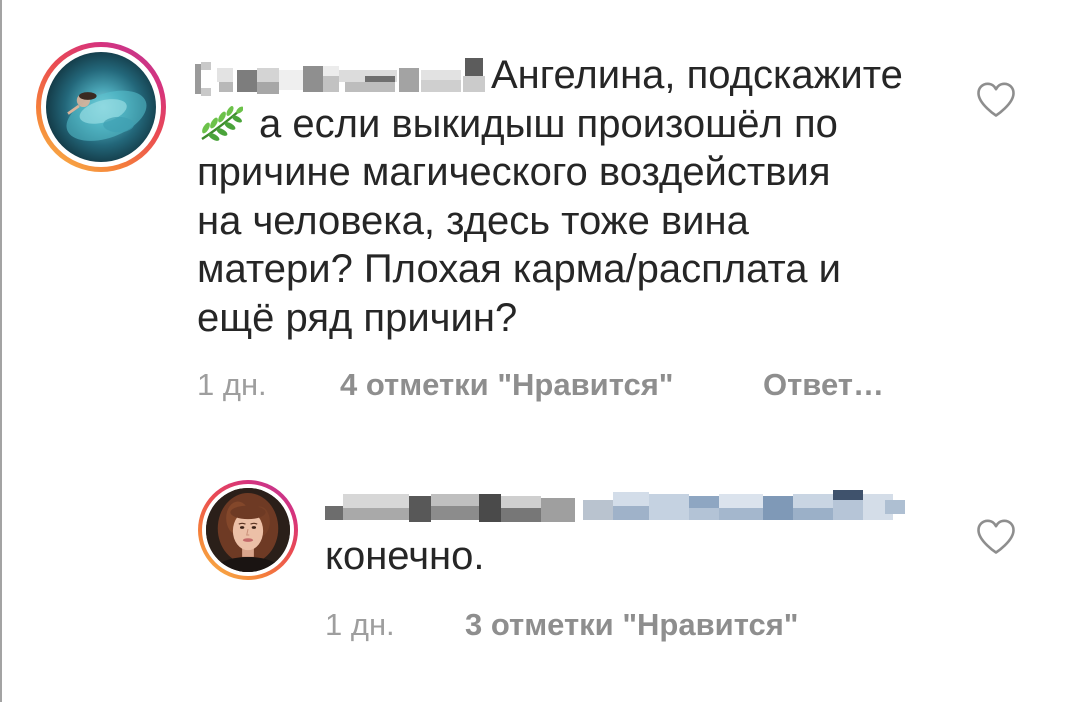 This screenshot has height=702, width=1080. What do you see at coordinates (220, 123) in the screenshot?
I see `herb-icon` at bounding box center [220, 123].